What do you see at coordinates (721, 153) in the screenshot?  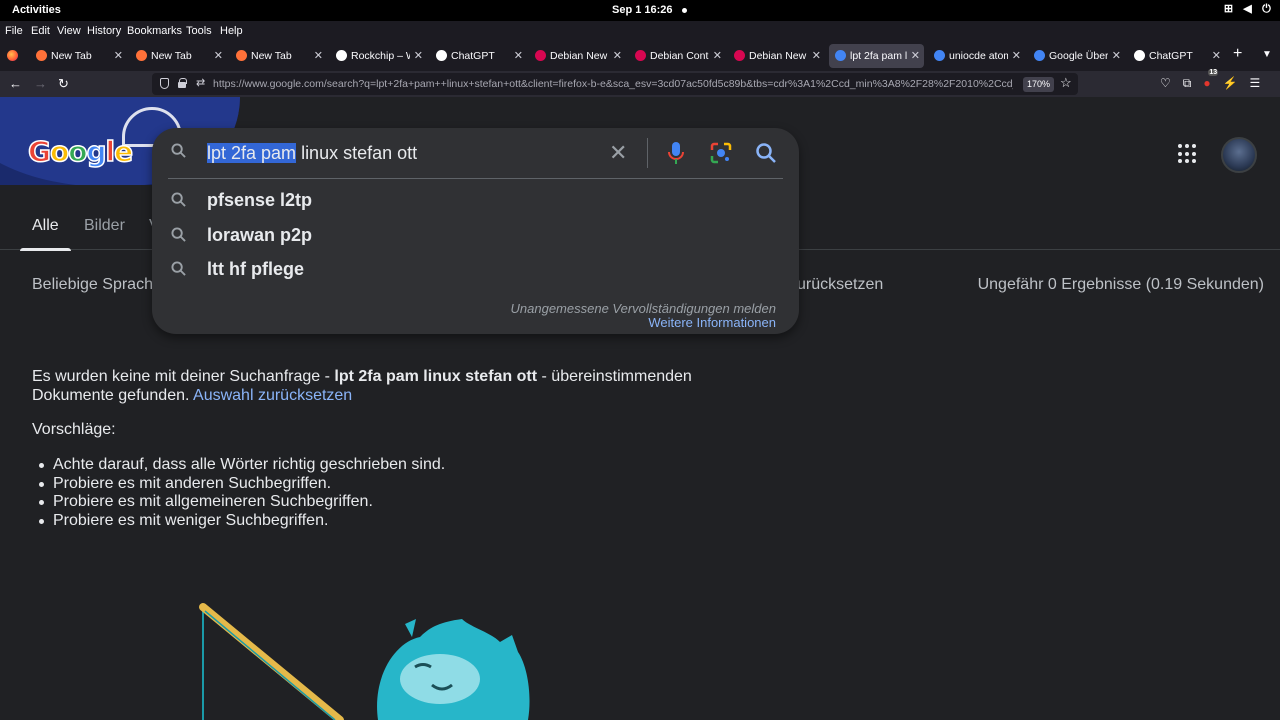 I see `lens-search-icon` at bounding box center [721, 153].